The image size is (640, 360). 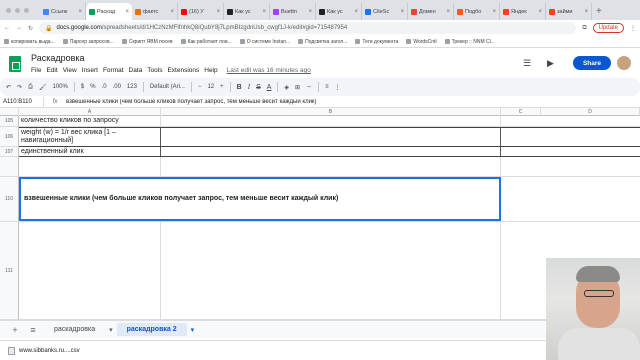 What do you see at coordinates (608, 28) in the screenshot?
I see `update-button: Update` at bounding box center [608, 28].